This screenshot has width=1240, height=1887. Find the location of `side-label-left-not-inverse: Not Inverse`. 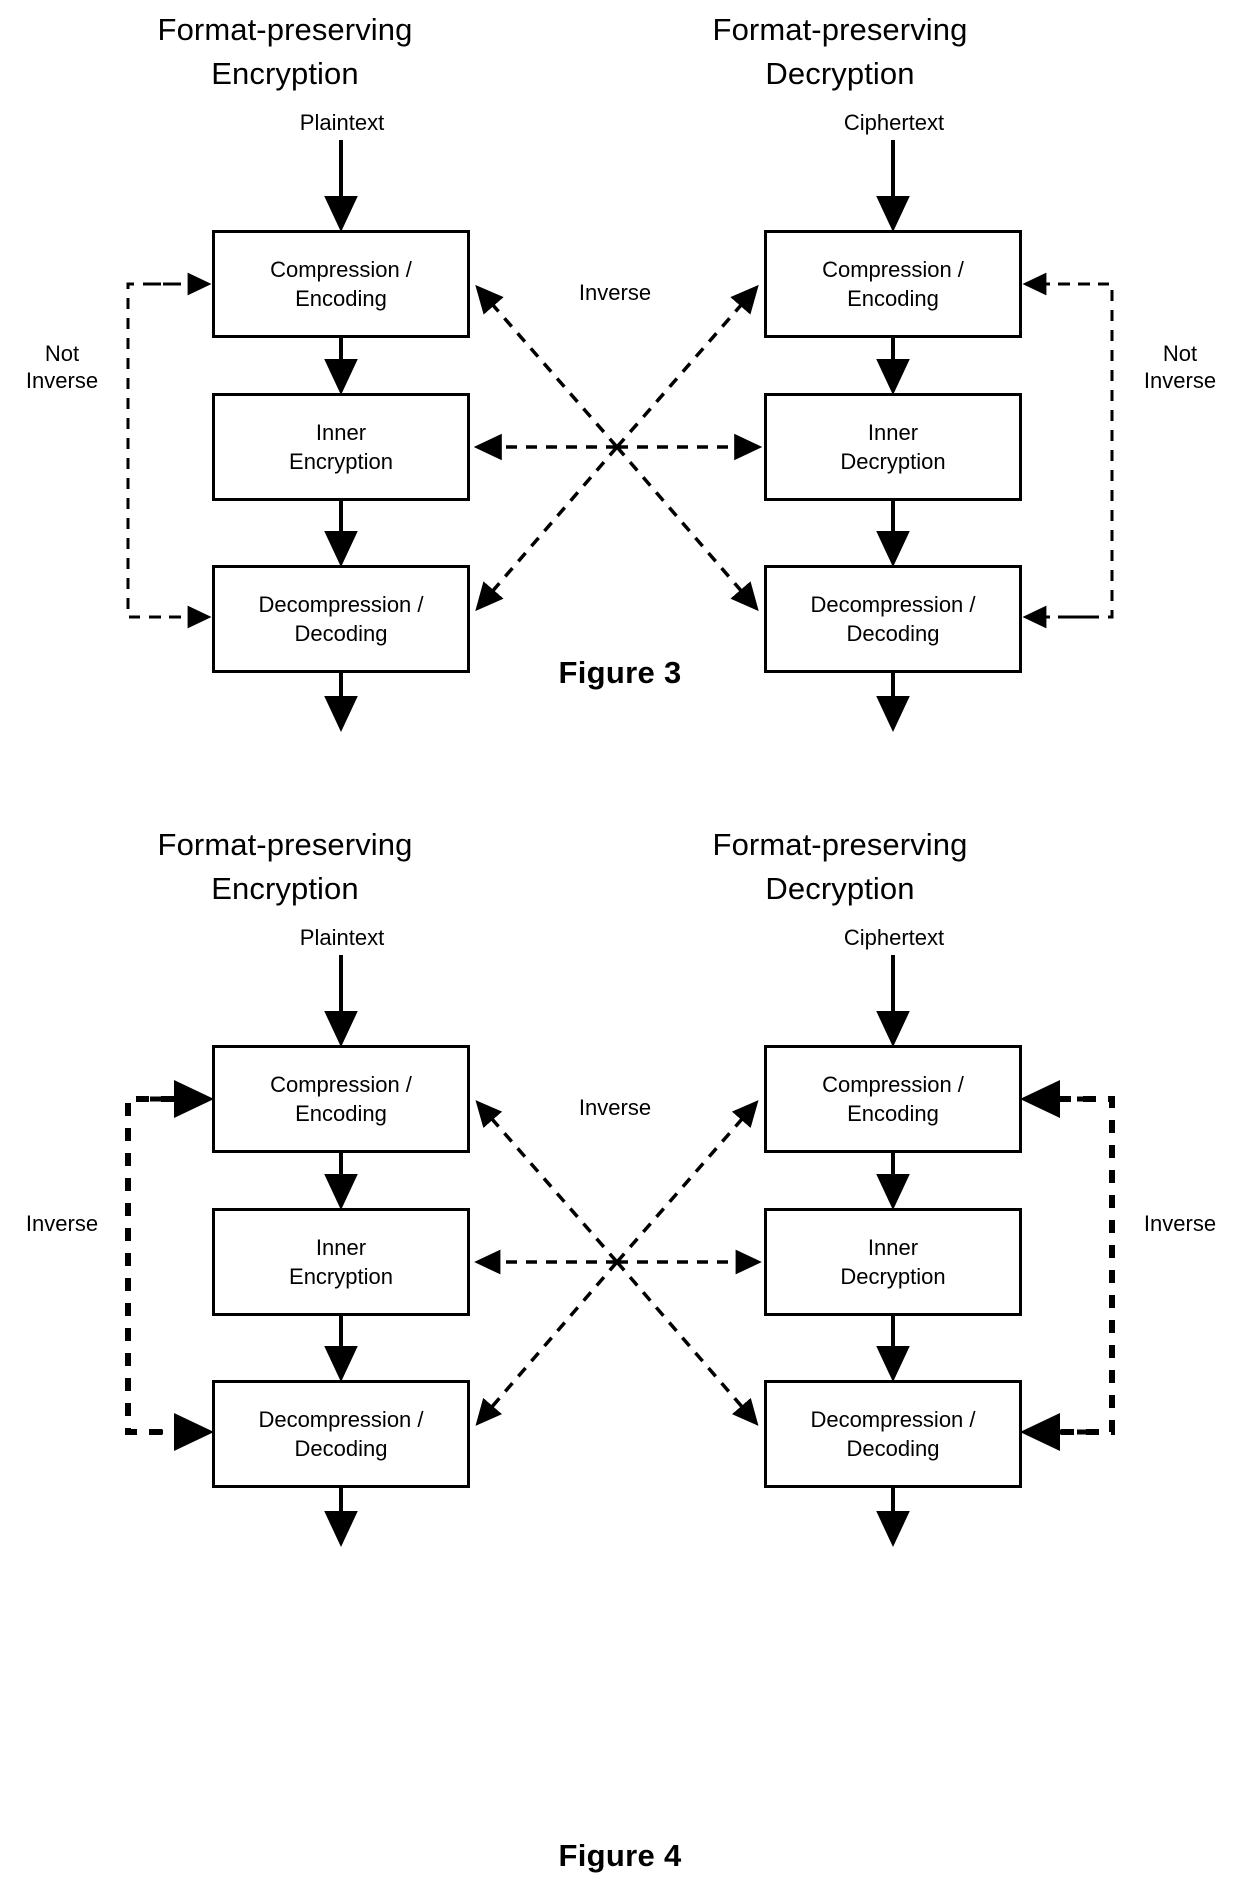

side-label-left-not-inverse: Not Inverse is located at coordinates (62, 367).